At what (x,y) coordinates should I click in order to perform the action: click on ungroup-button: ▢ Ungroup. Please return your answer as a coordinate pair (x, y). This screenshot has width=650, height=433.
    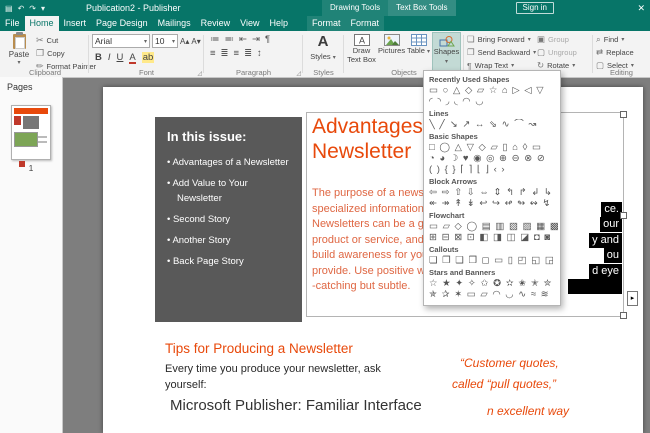
    Looking at the image, I should click on (557, 52).